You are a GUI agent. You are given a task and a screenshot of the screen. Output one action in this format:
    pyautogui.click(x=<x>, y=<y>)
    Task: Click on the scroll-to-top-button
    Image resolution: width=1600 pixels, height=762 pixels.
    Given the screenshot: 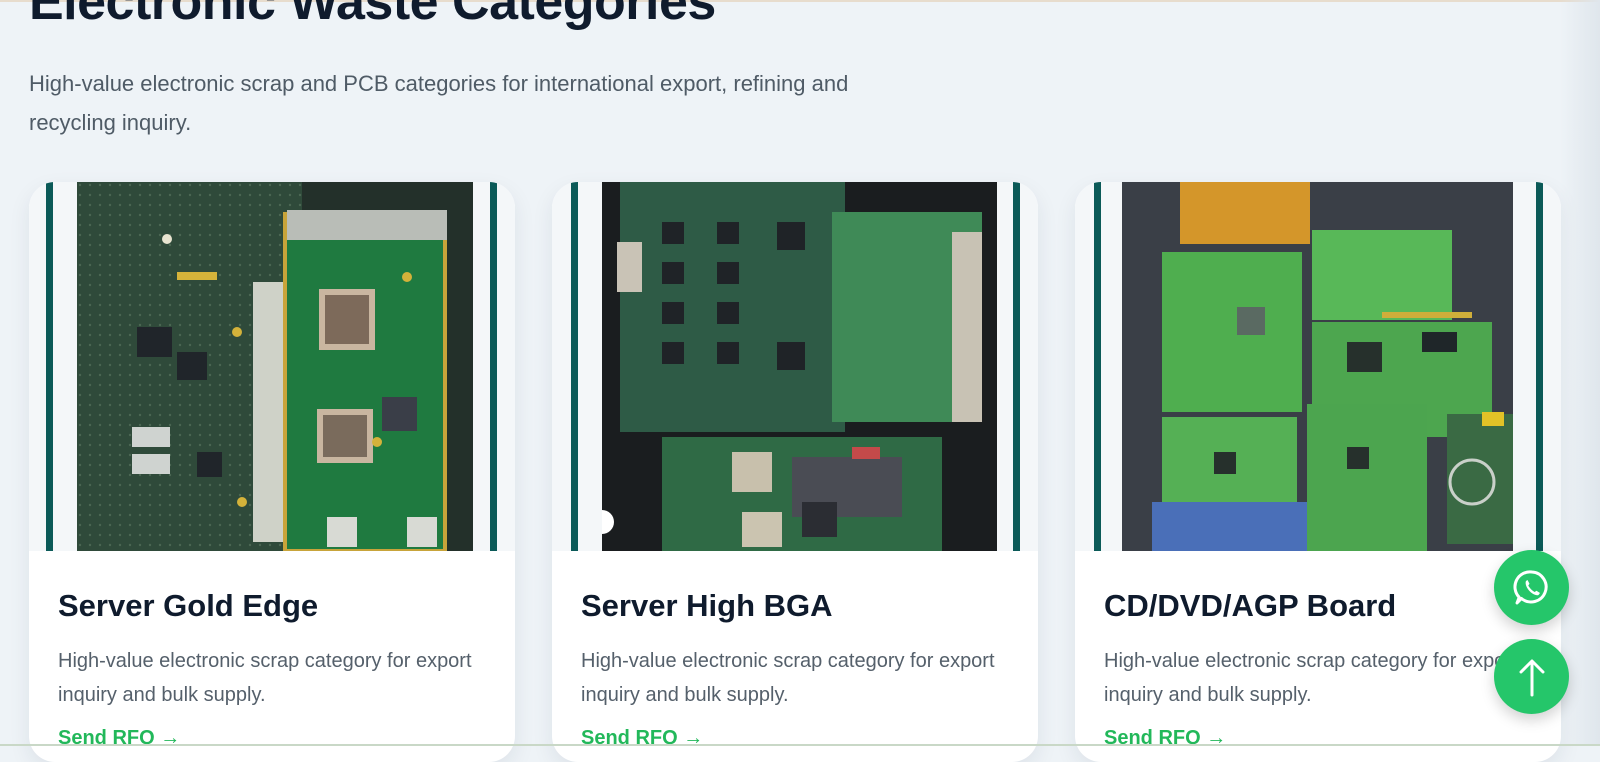 What is the action you would take?
    pyautogui.click(x=1531, y=676)
    